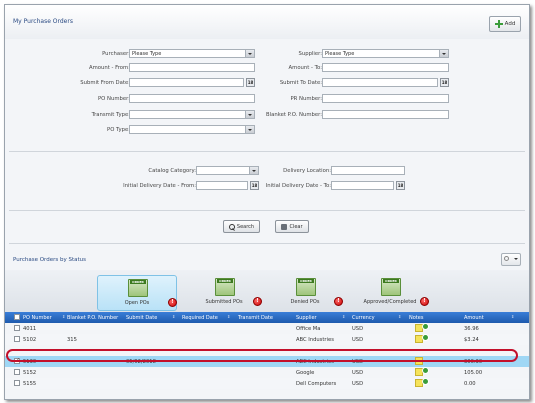 The width and height of the screenshot is (535, 403). I want to click on clear-button-label: Clear, so click(296, 226).